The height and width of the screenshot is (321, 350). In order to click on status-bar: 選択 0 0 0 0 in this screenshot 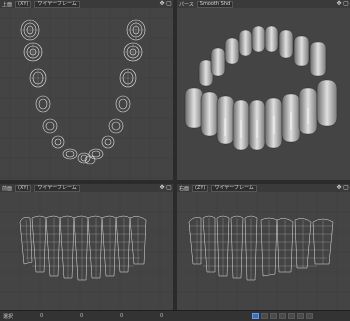, I will do `click(175, 315)`.